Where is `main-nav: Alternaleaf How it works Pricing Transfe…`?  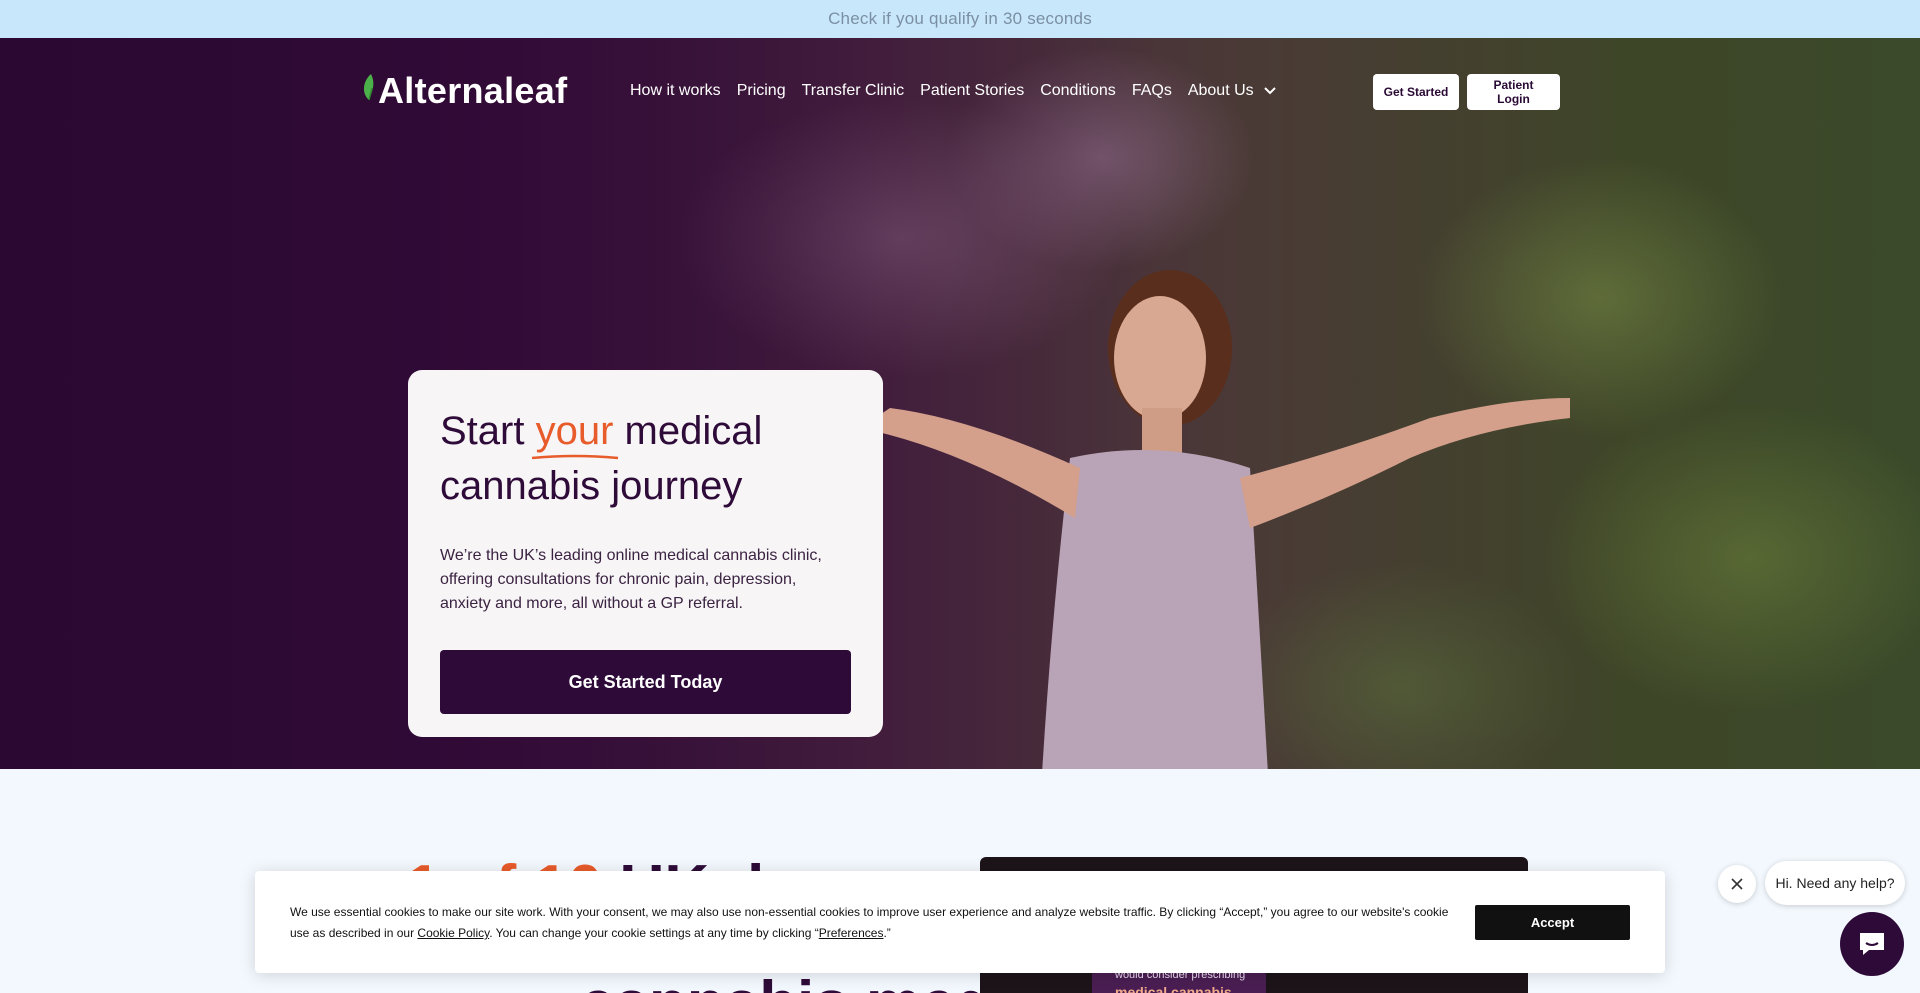 main-nav: Alternaleaf How it works Pricing Transfe… is located at coordinates (960, 91).